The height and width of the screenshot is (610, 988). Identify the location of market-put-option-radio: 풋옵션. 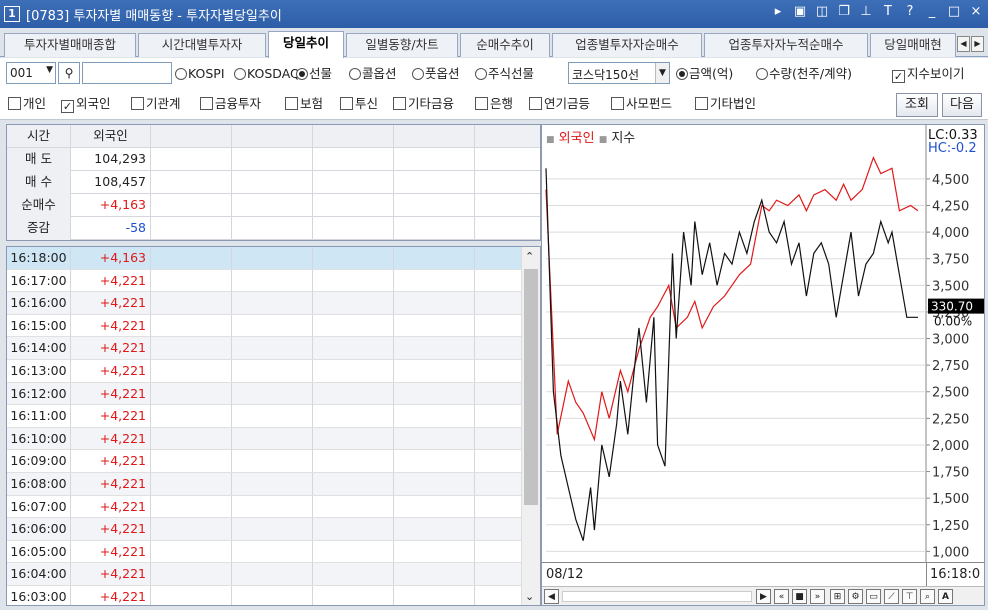
(436, 74).